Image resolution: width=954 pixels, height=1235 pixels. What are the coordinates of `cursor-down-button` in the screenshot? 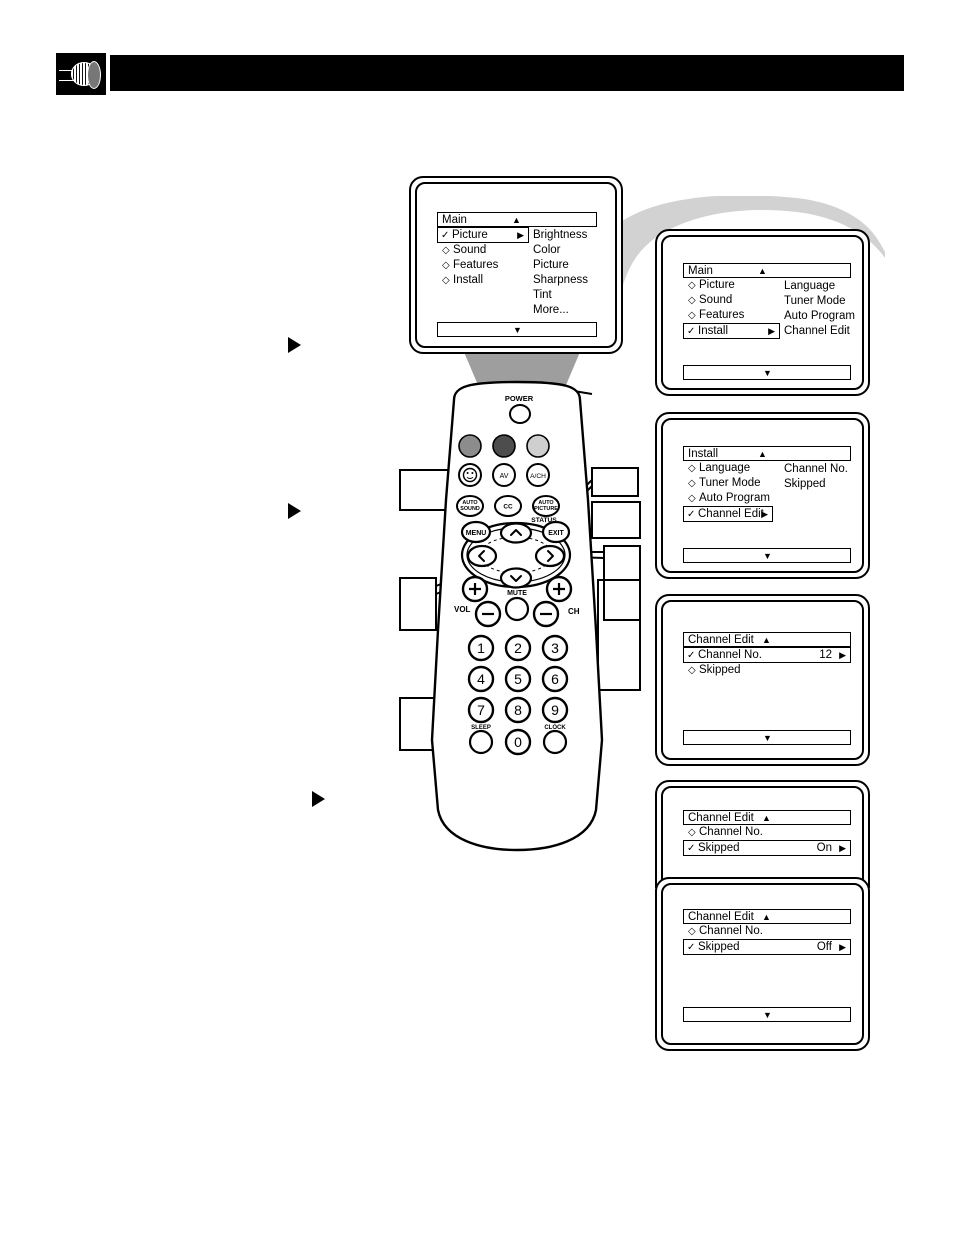 It's located at (516, 578).